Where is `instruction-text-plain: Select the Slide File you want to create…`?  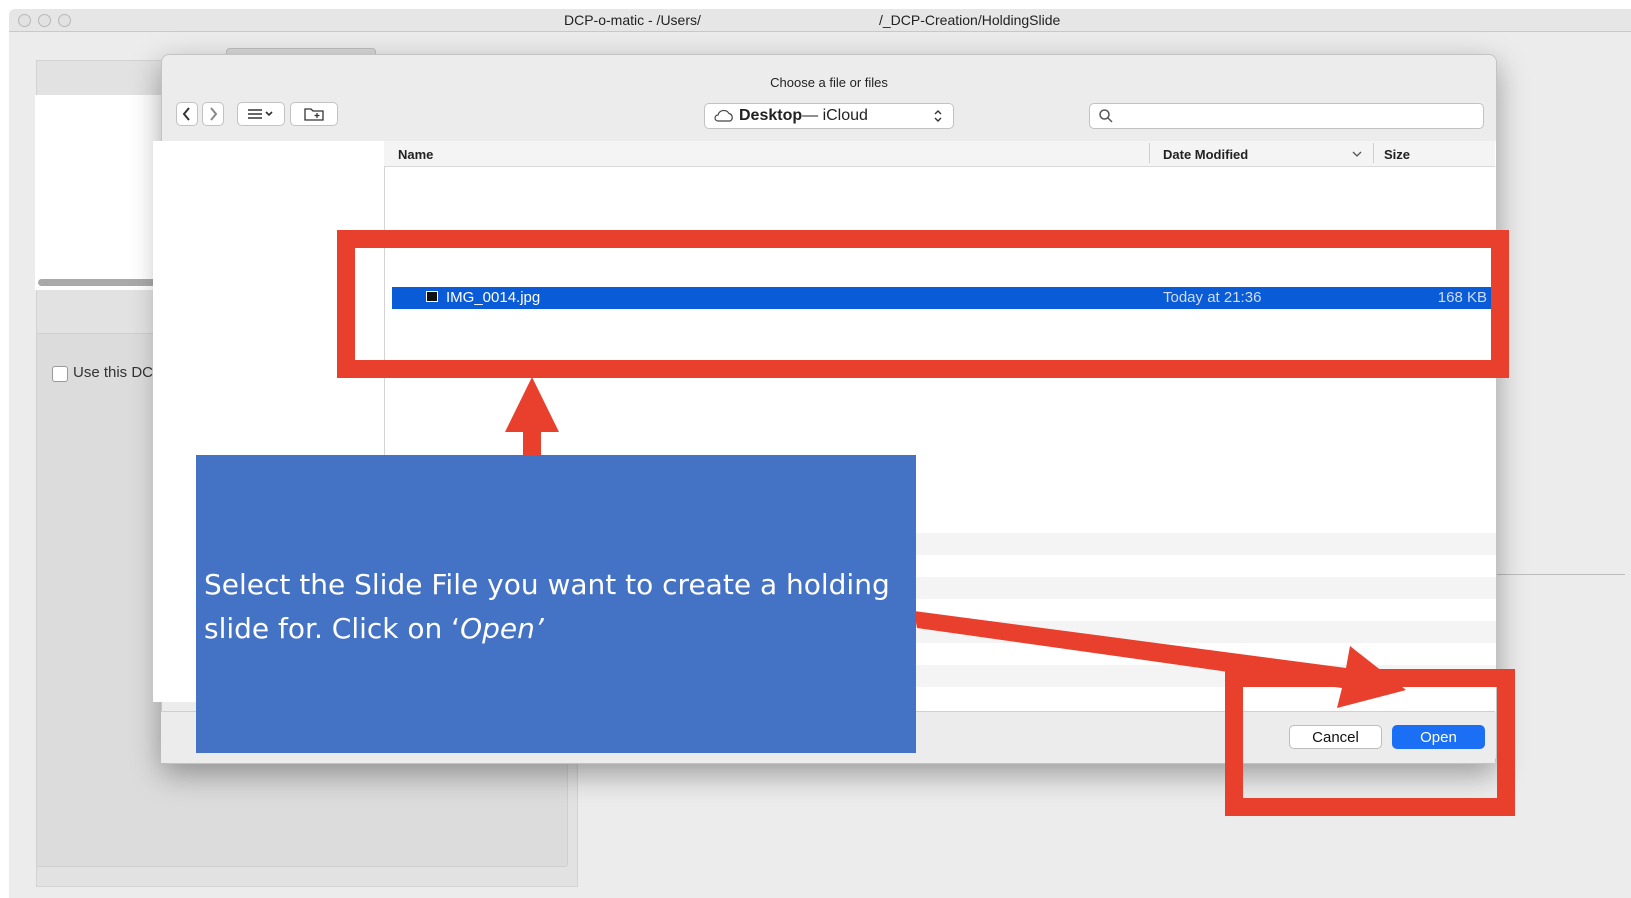 instruction-text-plain: Select the Slide File you want to create… is located at coordinates (547, 606).